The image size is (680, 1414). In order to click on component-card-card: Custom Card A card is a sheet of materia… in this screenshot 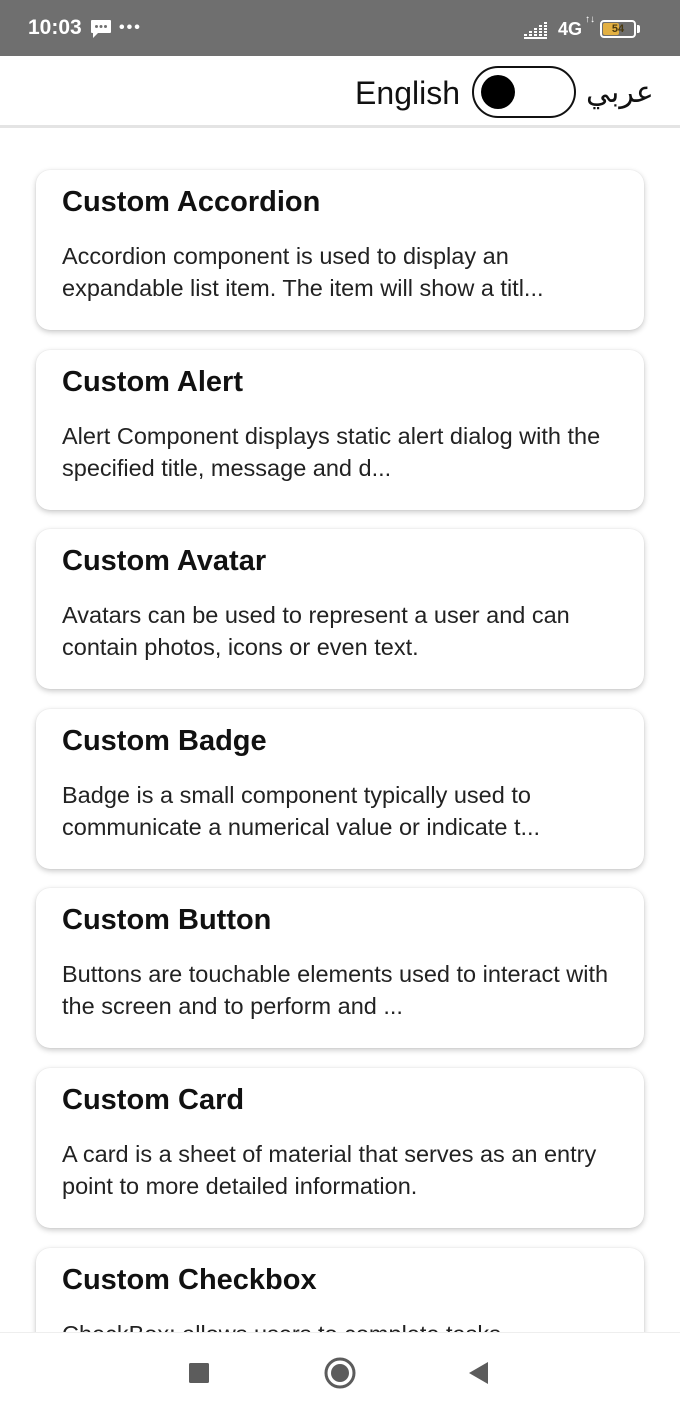, I will do `click(340, 1148)`.